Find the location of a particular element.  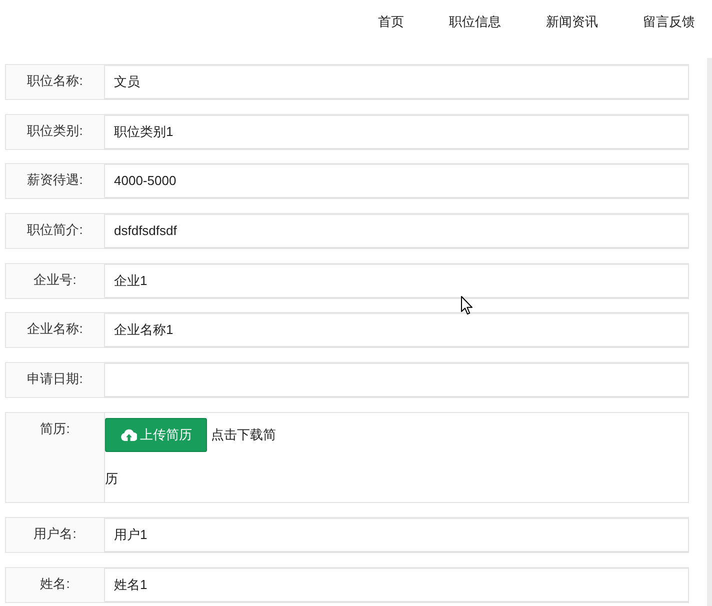

field-label: 申请日期: is located at coordinates (54, 380).